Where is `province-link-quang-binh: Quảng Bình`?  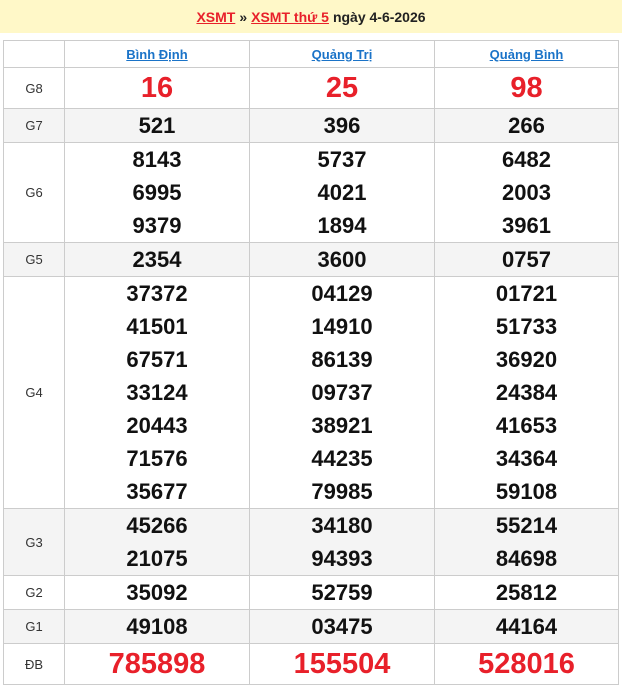
province-link-quang-binh: Quảng Bình is located at coordinates (527, 54).